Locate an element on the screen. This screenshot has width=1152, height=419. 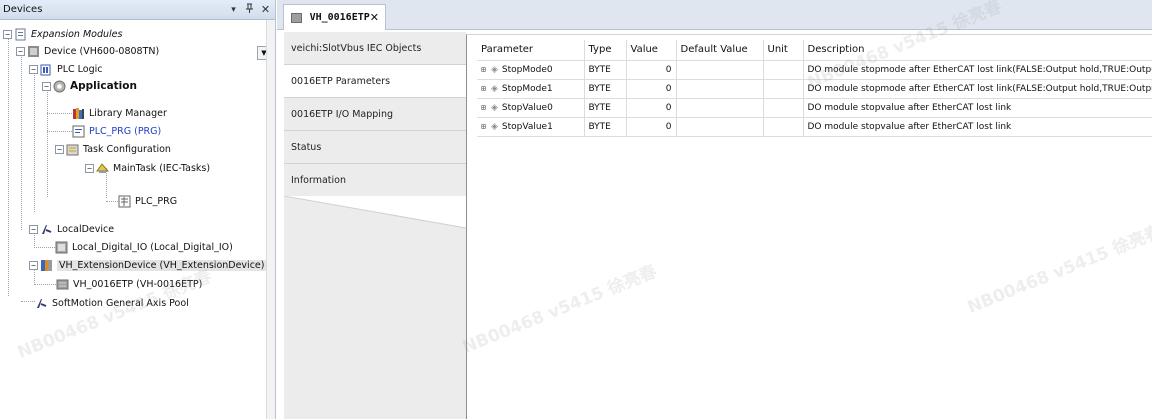
tree-item-library-manager: Library Manager is located at coordinates (119, 113).